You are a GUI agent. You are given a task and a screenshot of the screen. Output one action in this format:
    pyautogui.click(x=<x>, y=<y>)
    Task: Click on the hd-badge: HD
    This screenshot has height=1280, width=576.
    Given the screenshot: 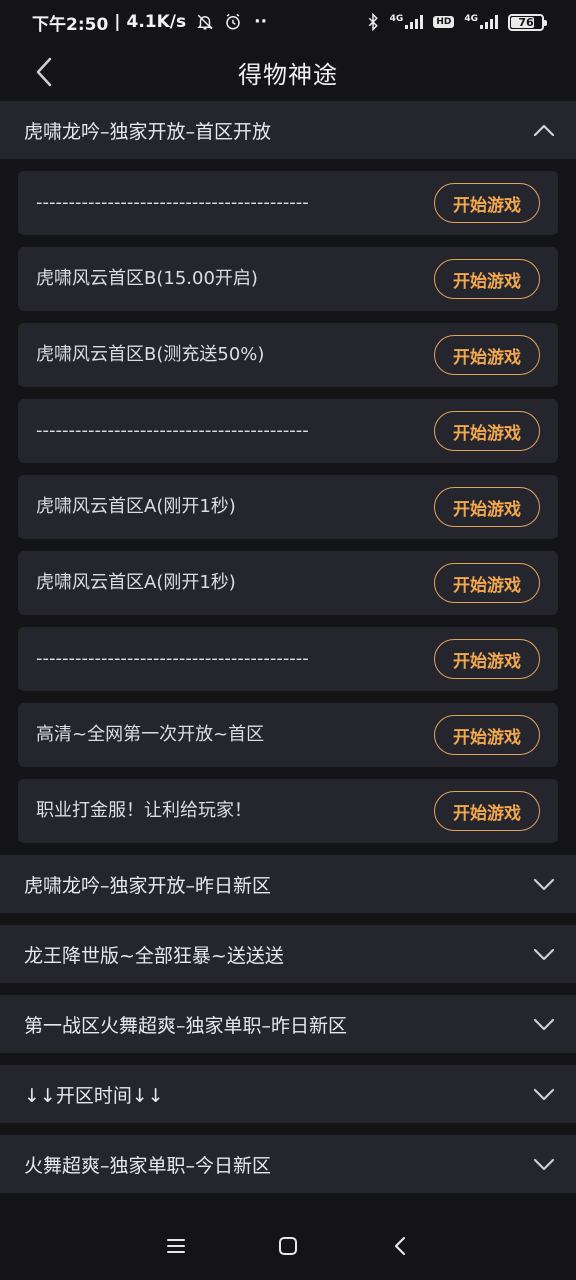 What is the action you would take?
    pyautogui.click(x=444, y=22)
    